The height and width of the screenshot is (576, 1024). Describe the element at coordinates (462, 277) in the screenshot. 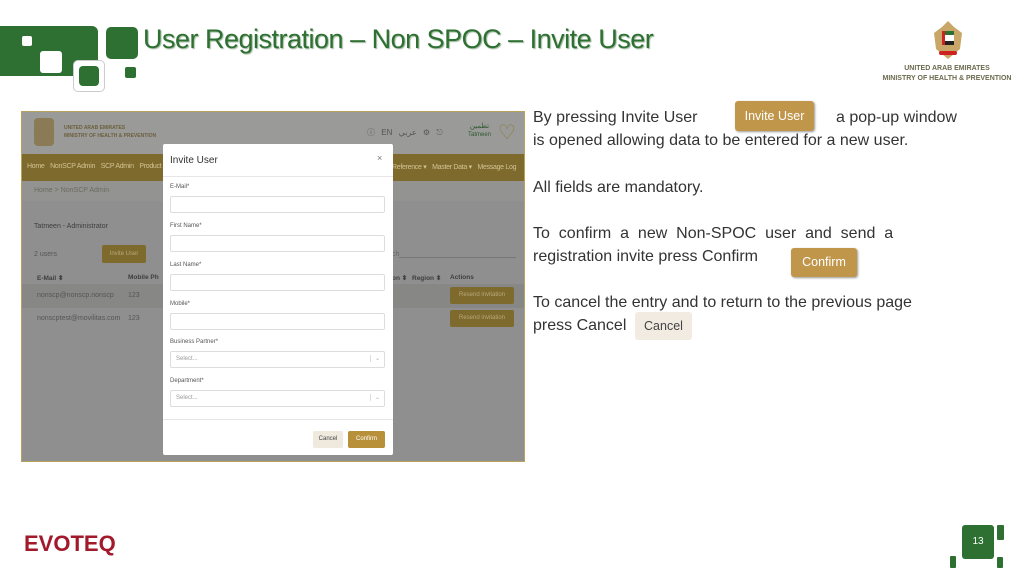

I see `col-actions: Actions` at that location.